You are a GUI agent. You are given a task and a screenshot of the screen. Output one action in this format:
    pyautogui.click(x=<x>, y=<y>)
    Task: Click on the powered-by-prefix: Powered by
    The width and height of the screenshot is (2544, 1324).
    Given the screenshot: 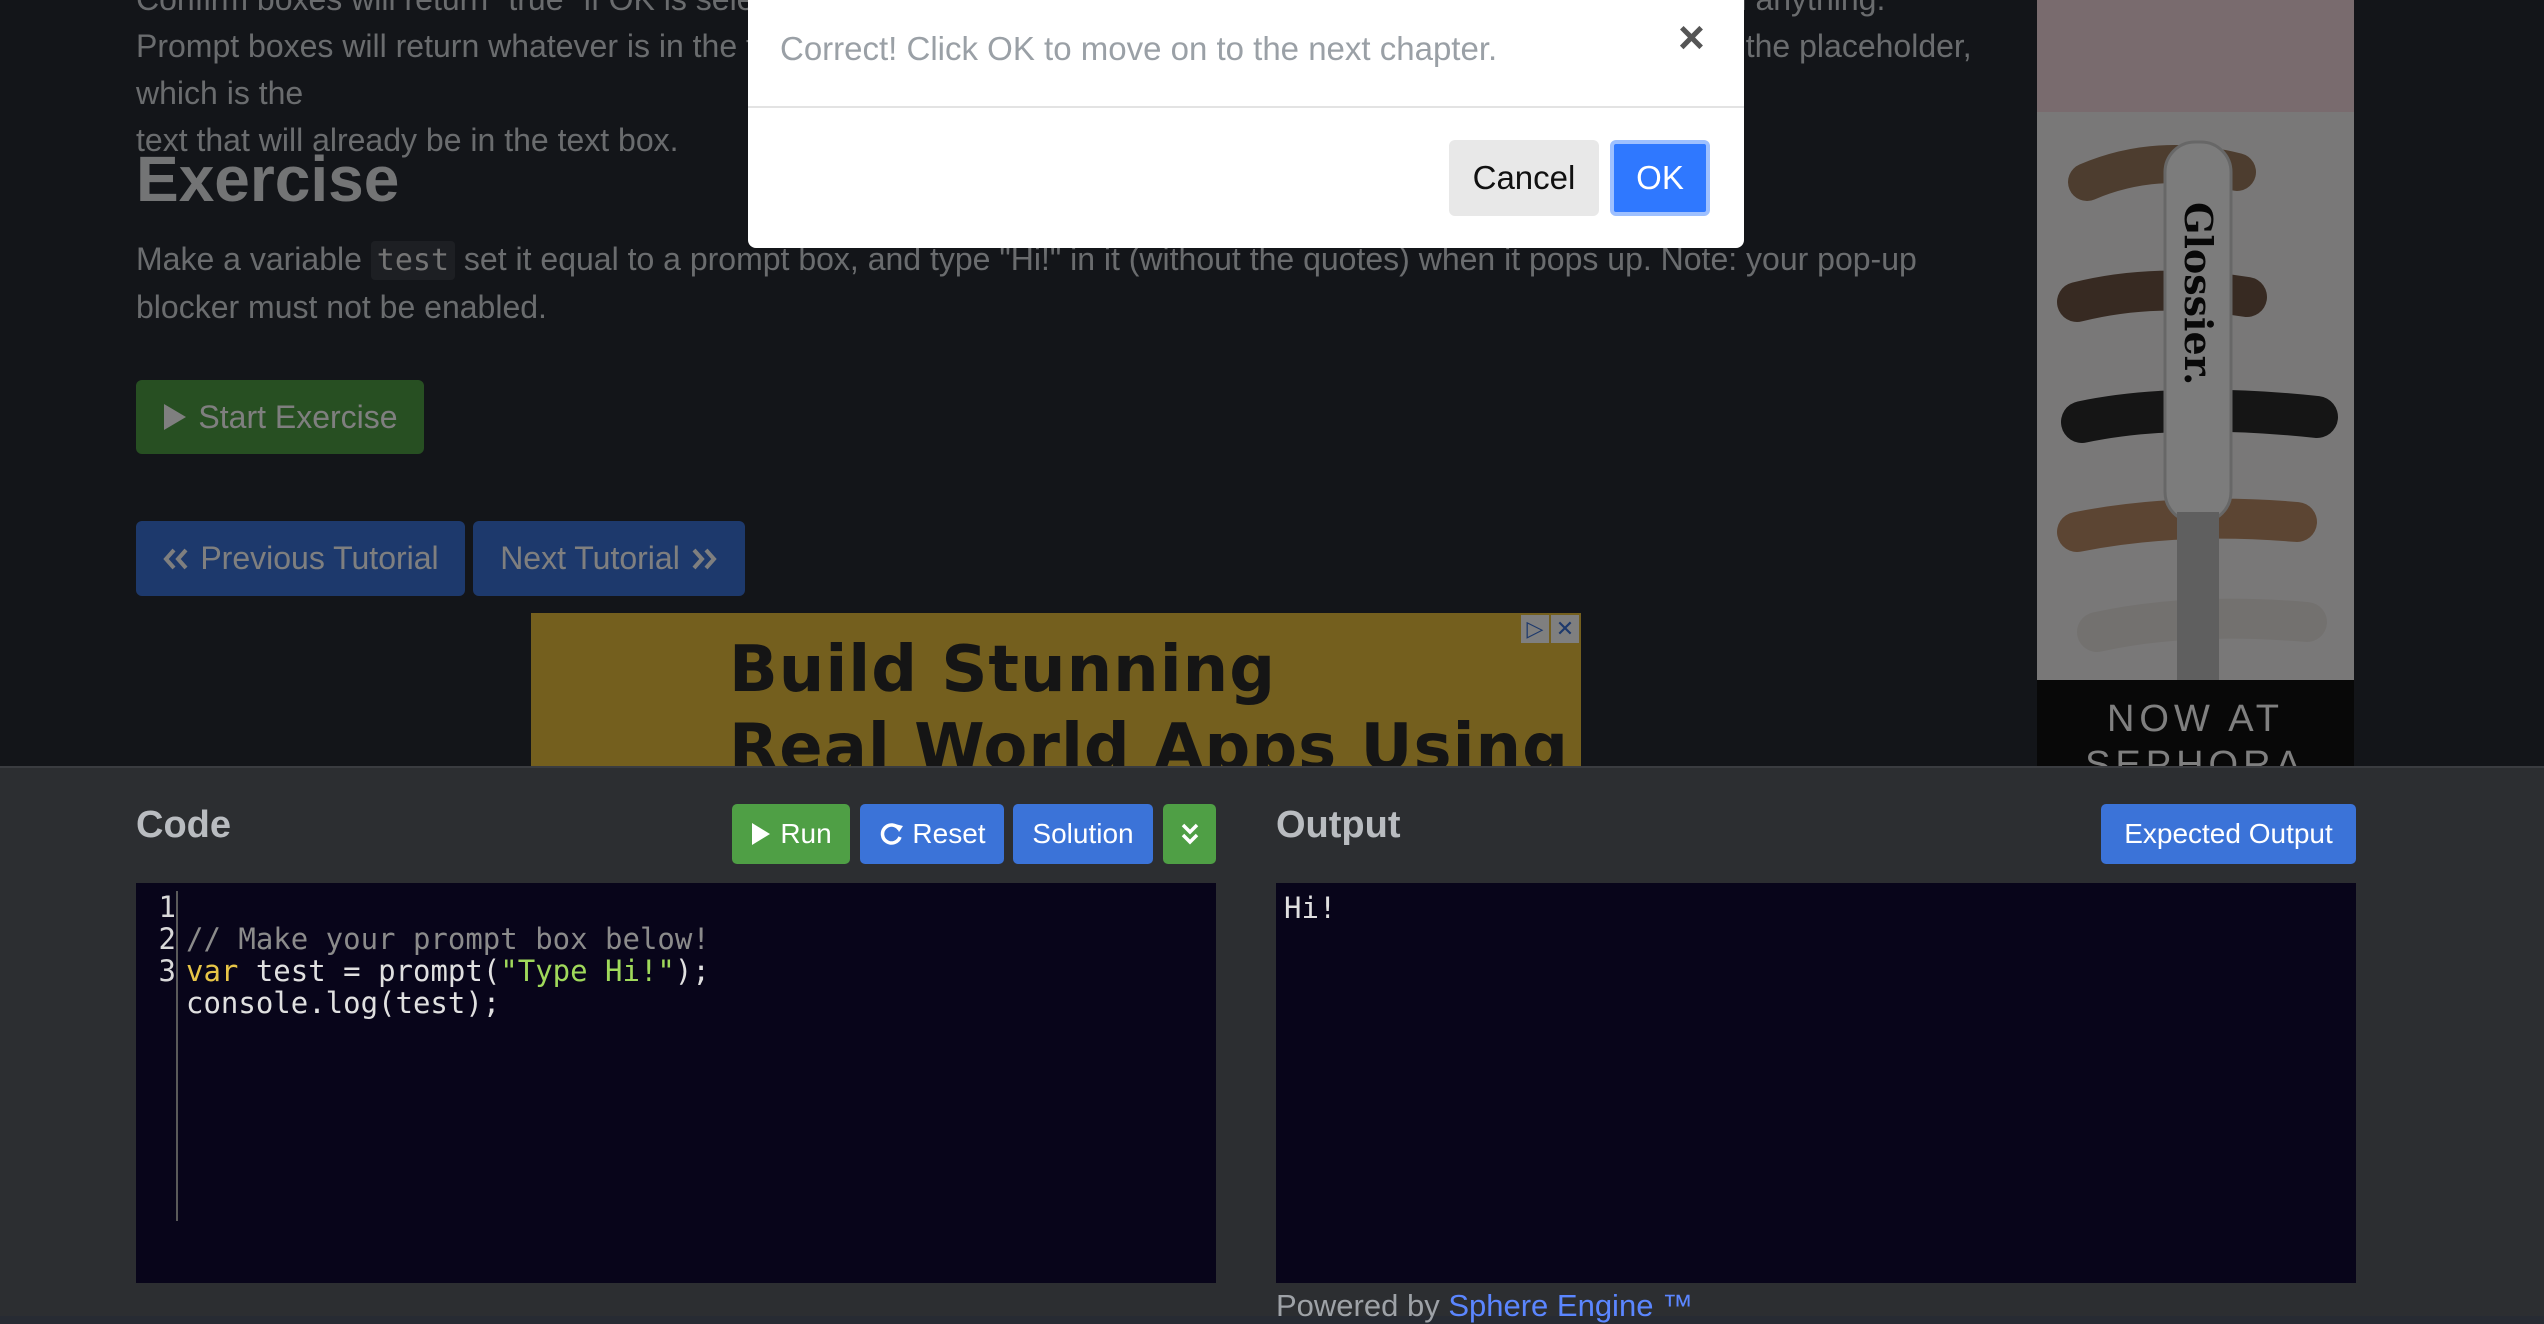 What is the action you would take?
    pyautogui.click(x=1362, y=1305)
    